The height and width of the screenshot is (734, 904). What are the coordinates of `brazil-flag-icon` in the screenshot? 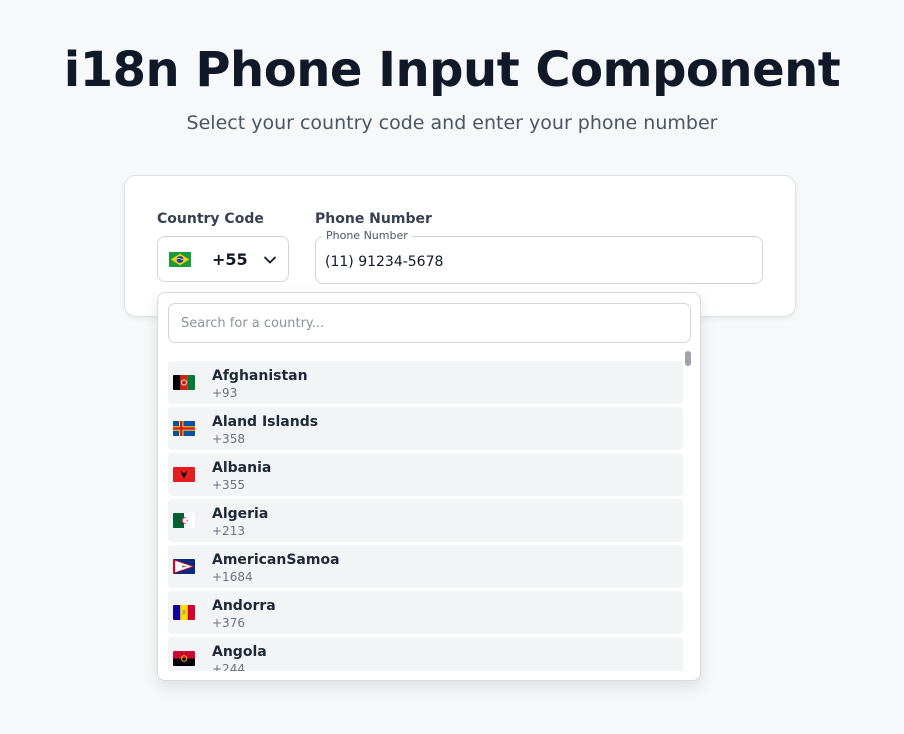 It's located at (180, 259).